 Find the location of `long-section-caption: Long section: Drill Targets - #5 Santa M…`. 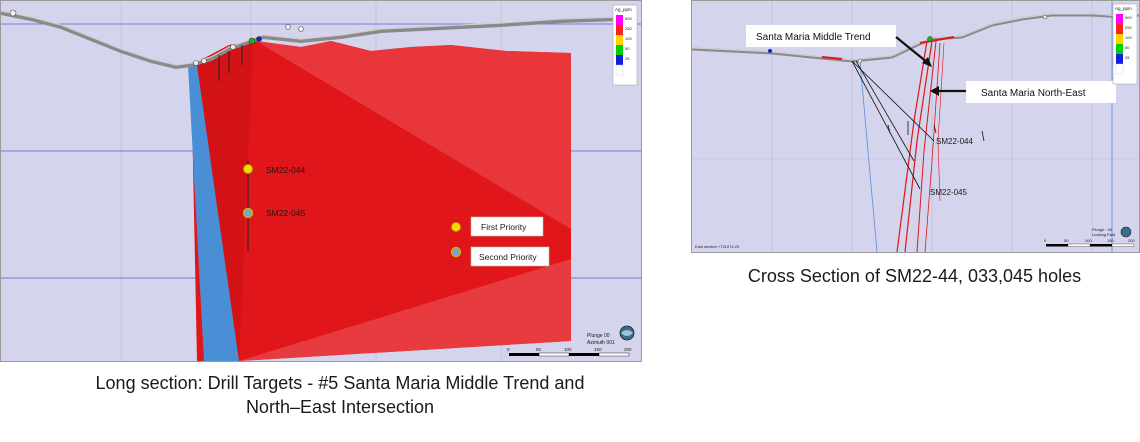

long-section-caption: Long section: Drill Targets - #5 Santa M… is located at coordinates (340, 395).